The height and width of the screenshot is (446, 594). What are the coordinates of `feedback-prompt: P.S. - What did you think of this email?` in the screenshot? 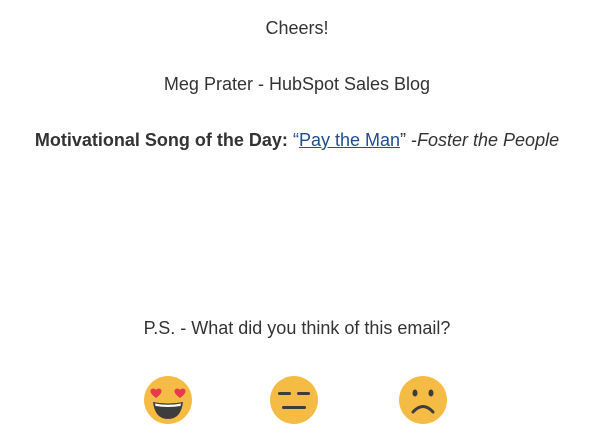 It's located at (297, 328).